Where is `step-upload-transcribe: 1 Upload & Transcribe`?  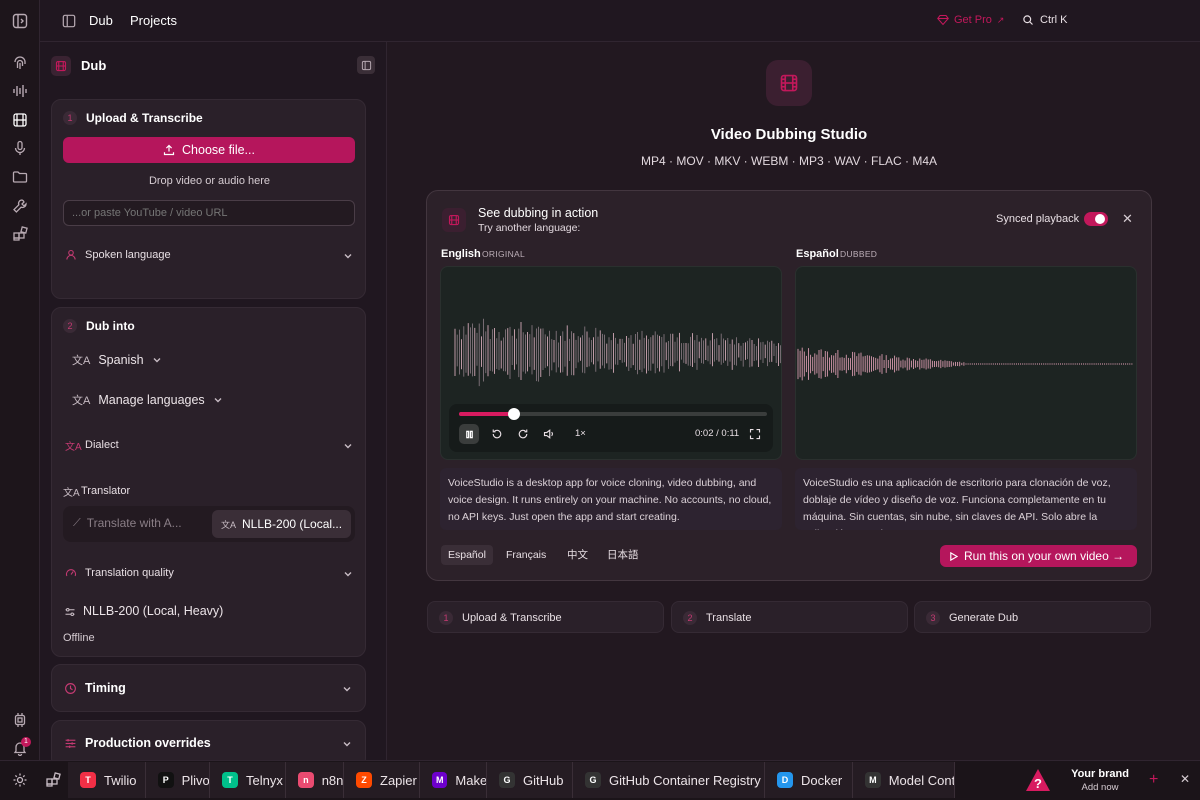
step-upload-transcribe: 1 Upload & Transcribe is located at coordinates (545, 617).